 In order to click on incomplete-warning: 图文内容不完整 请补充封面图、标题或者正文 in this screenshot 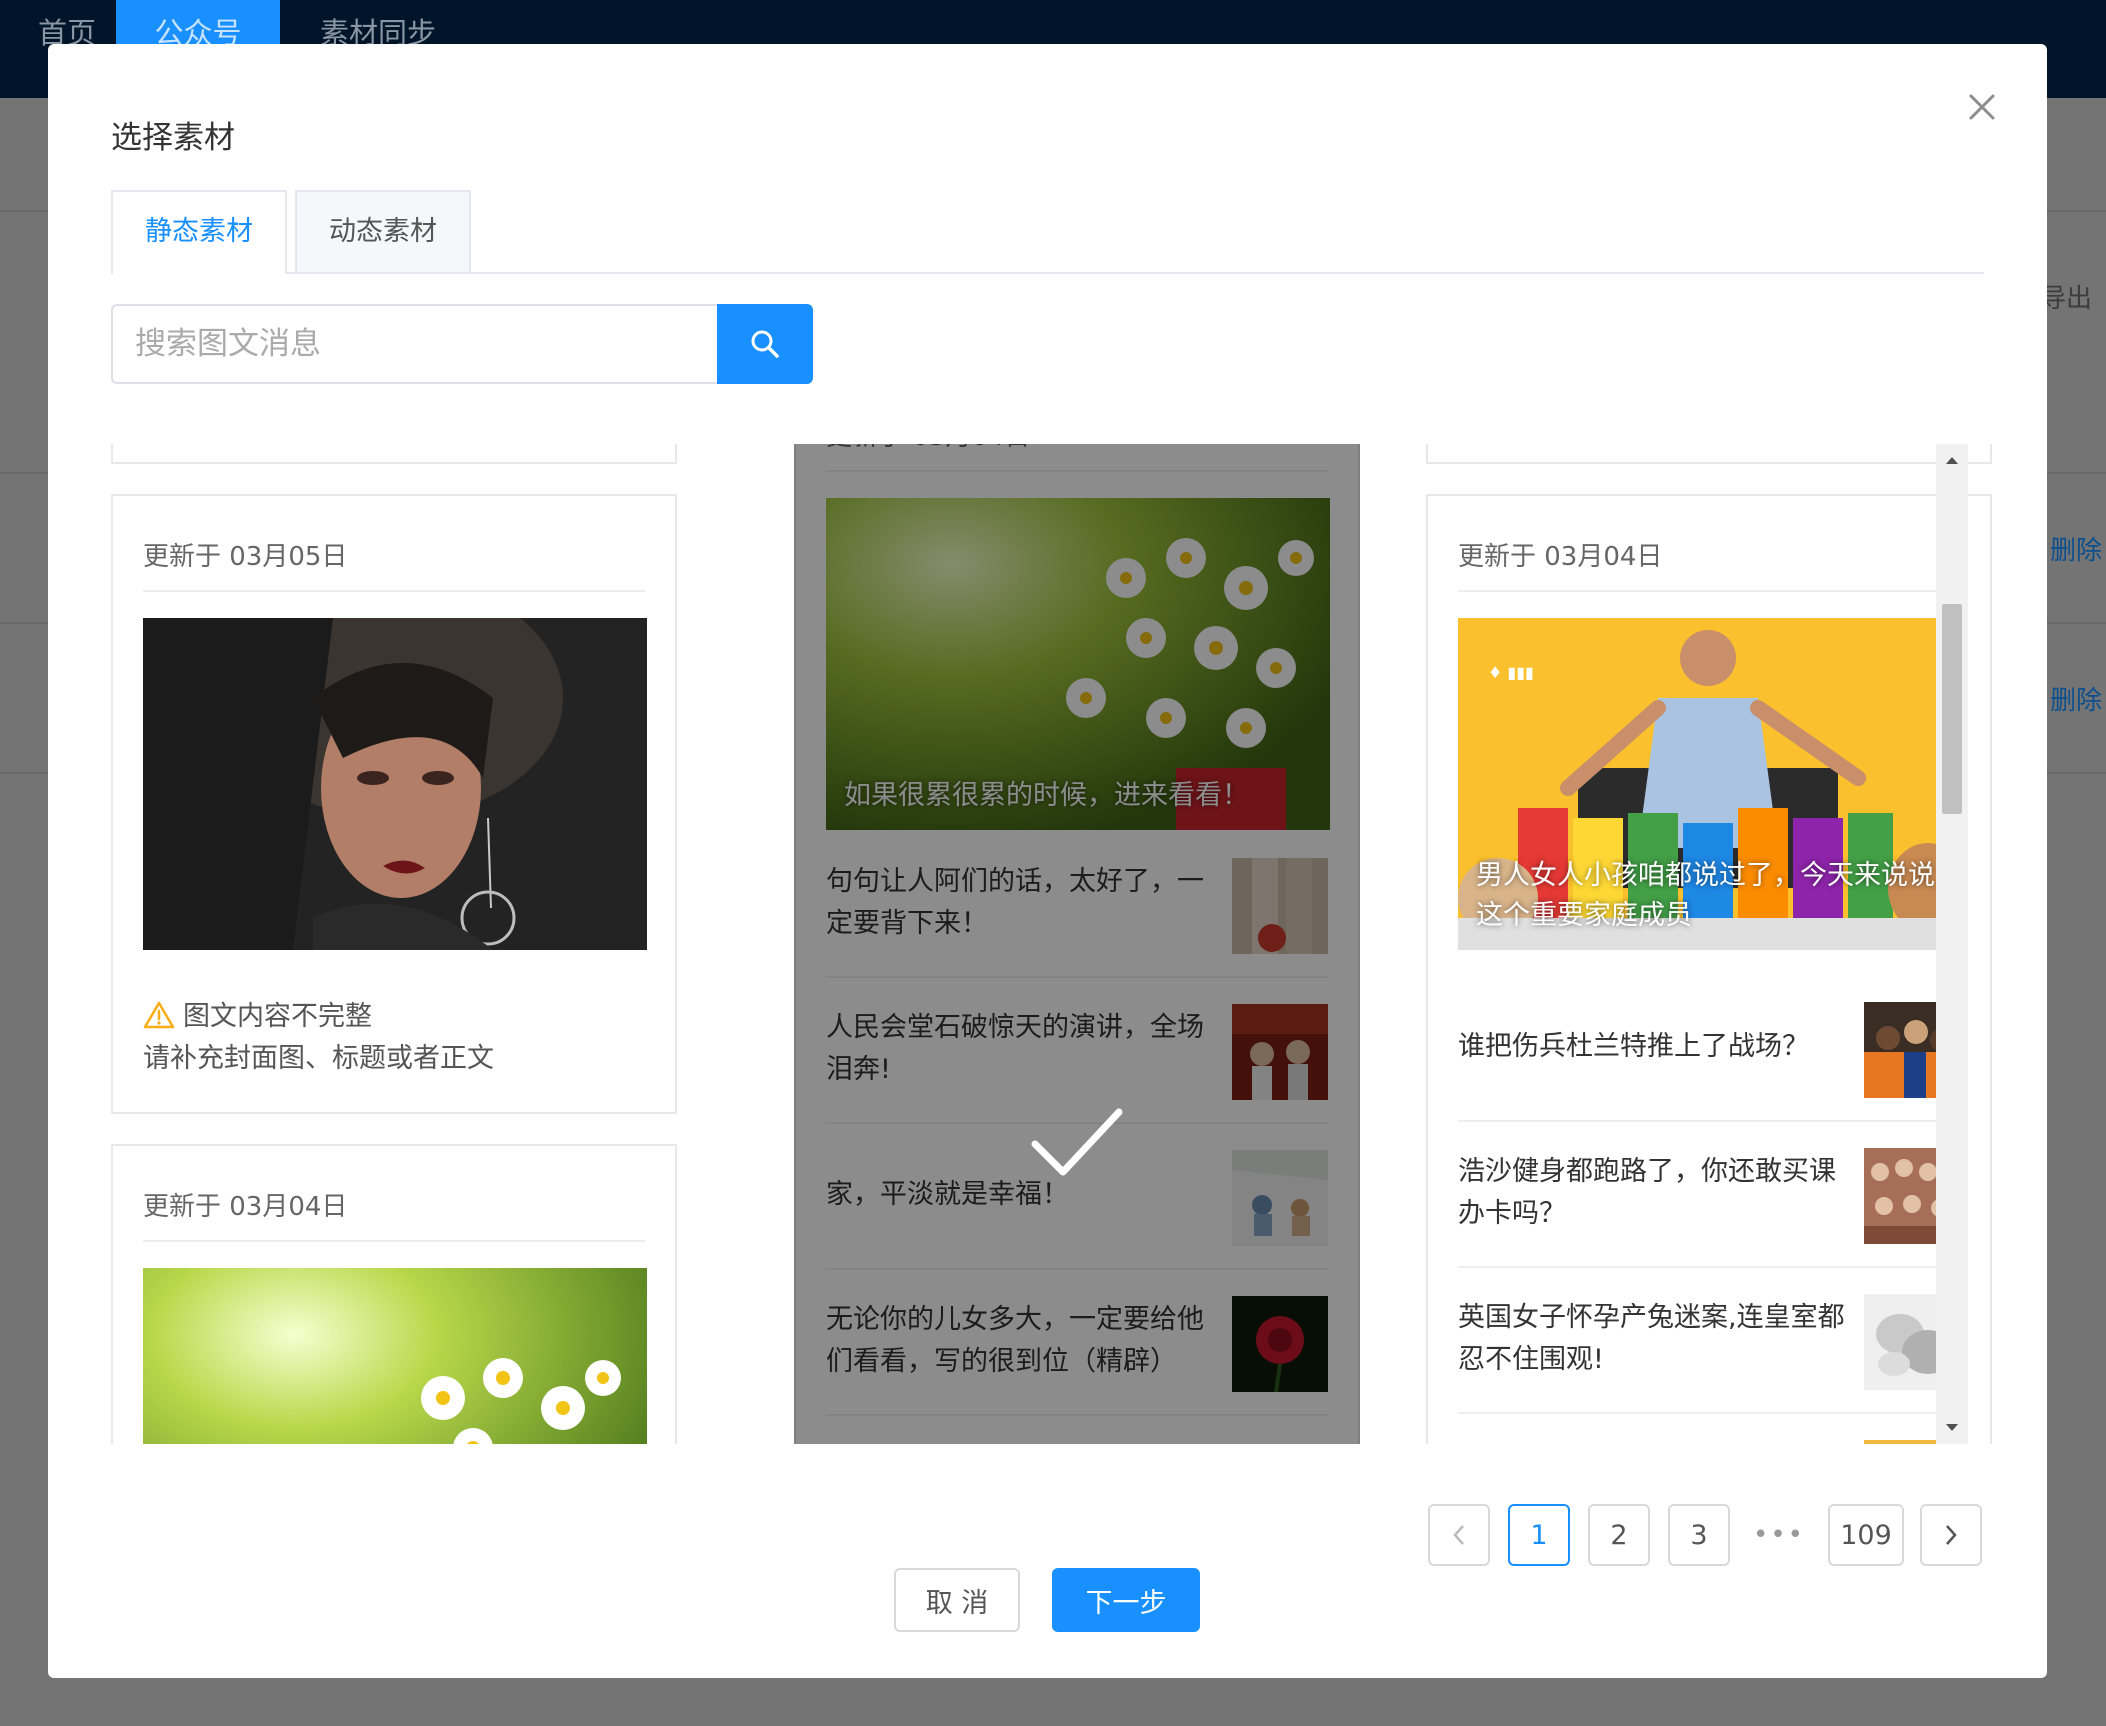, I will do `click(318, 1038)`.